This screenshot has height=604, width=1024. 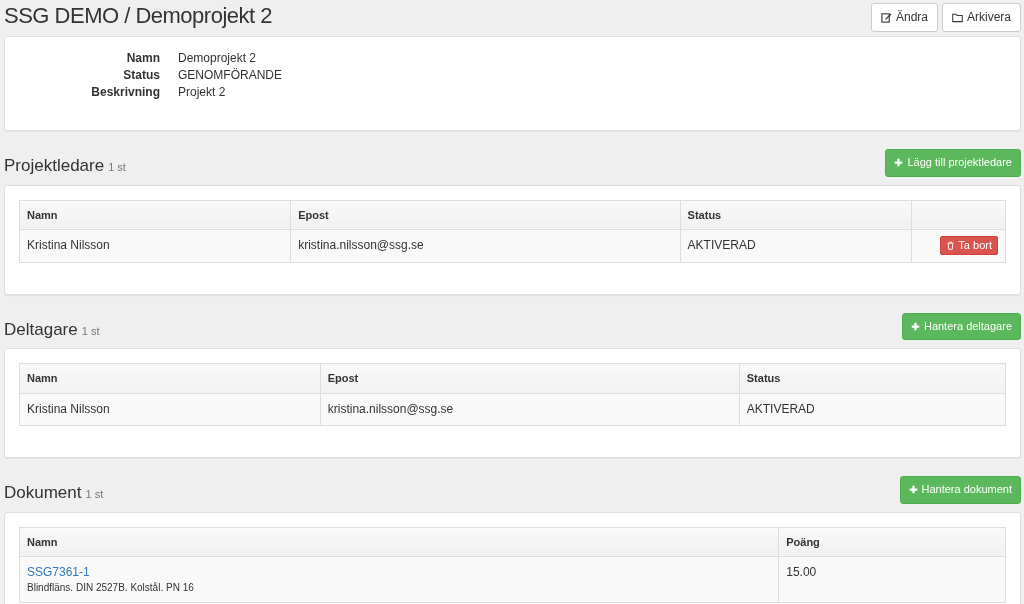 I want to click on add-button: Hantera deltagare, so click(x=961, y=326).